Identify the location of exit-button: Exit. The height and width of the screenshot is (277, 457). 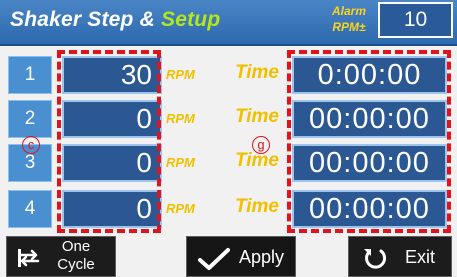
(400, 256).